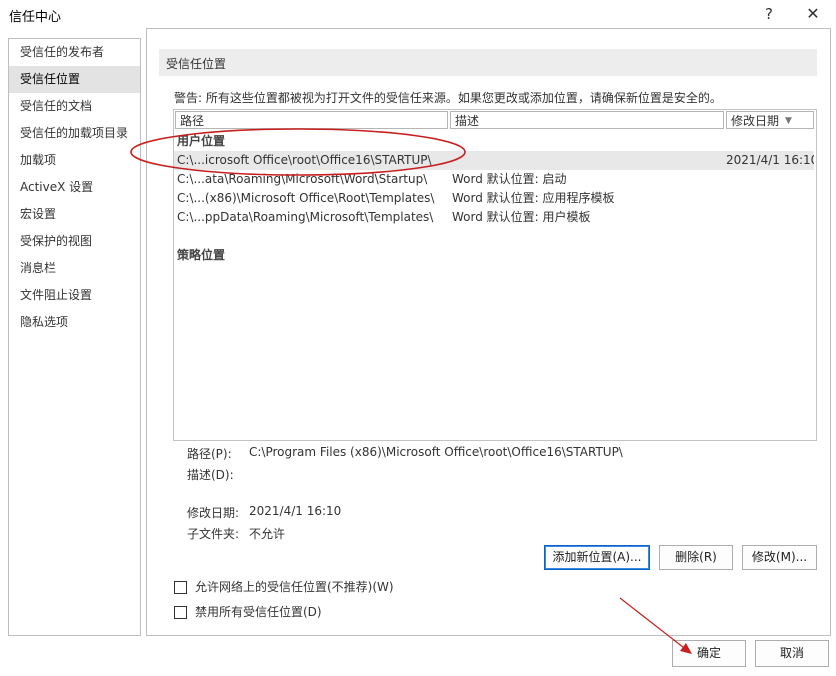 The image size is (836, 676). I want to click on group-user-locations: 用户位置, so click(201, 141).